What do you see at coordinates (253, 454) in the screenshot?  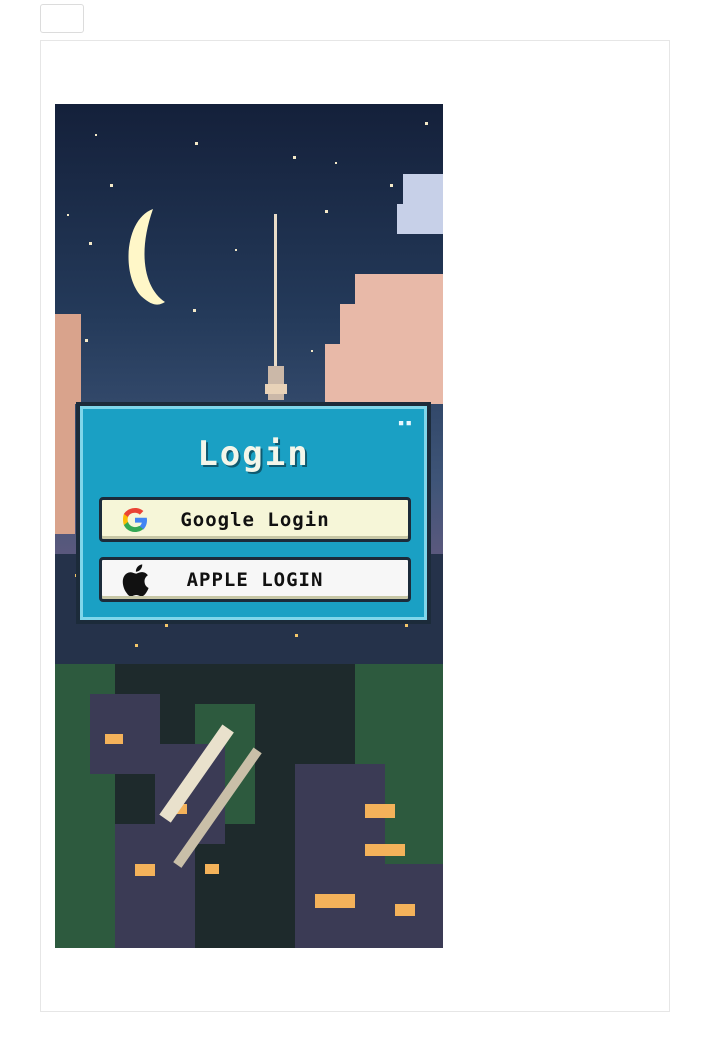 I see `login-title: Login` at bounding box center [253, 454].